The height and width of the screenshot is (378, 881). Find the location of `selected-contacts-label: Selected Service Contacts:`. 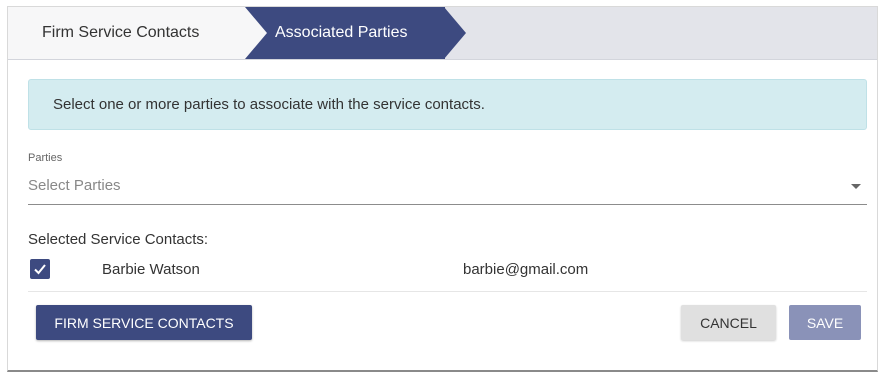

selected-contacts-label: Selected Service Contacts: is located at coordinates (118, 239).